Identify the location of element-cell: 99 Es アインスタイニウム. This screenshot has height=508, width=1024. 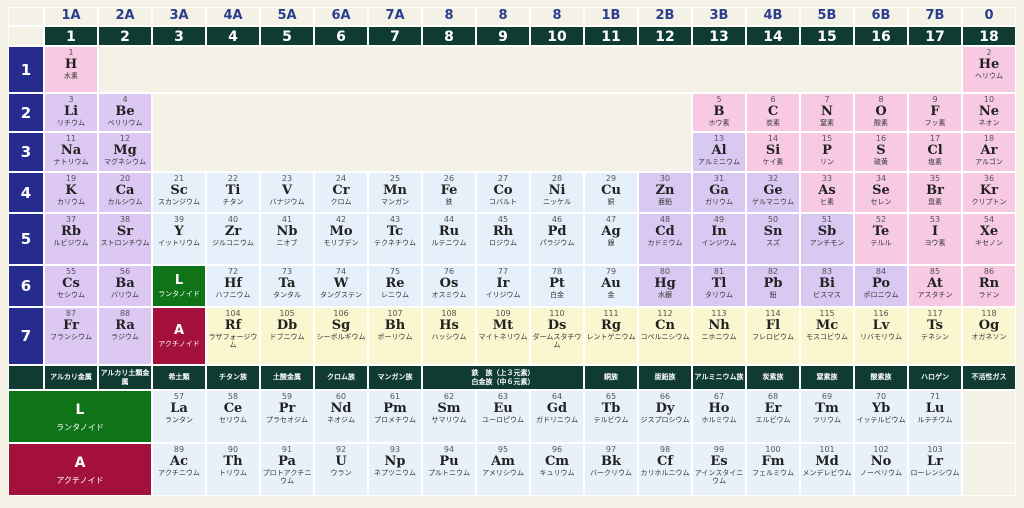
(719, 469).